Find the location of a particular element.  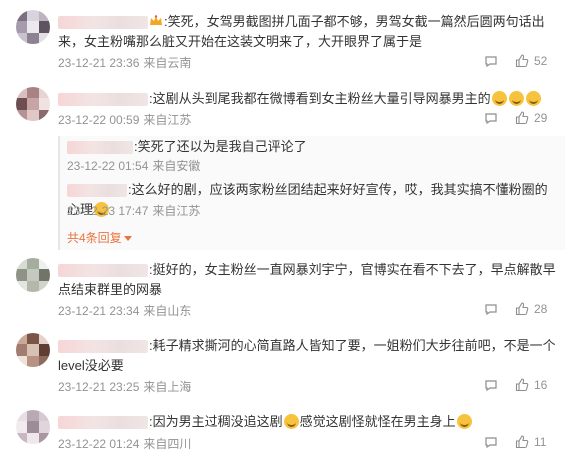

reply-text: :笑死了还以为是我自己评论了 is located at coordinates (312, 147).